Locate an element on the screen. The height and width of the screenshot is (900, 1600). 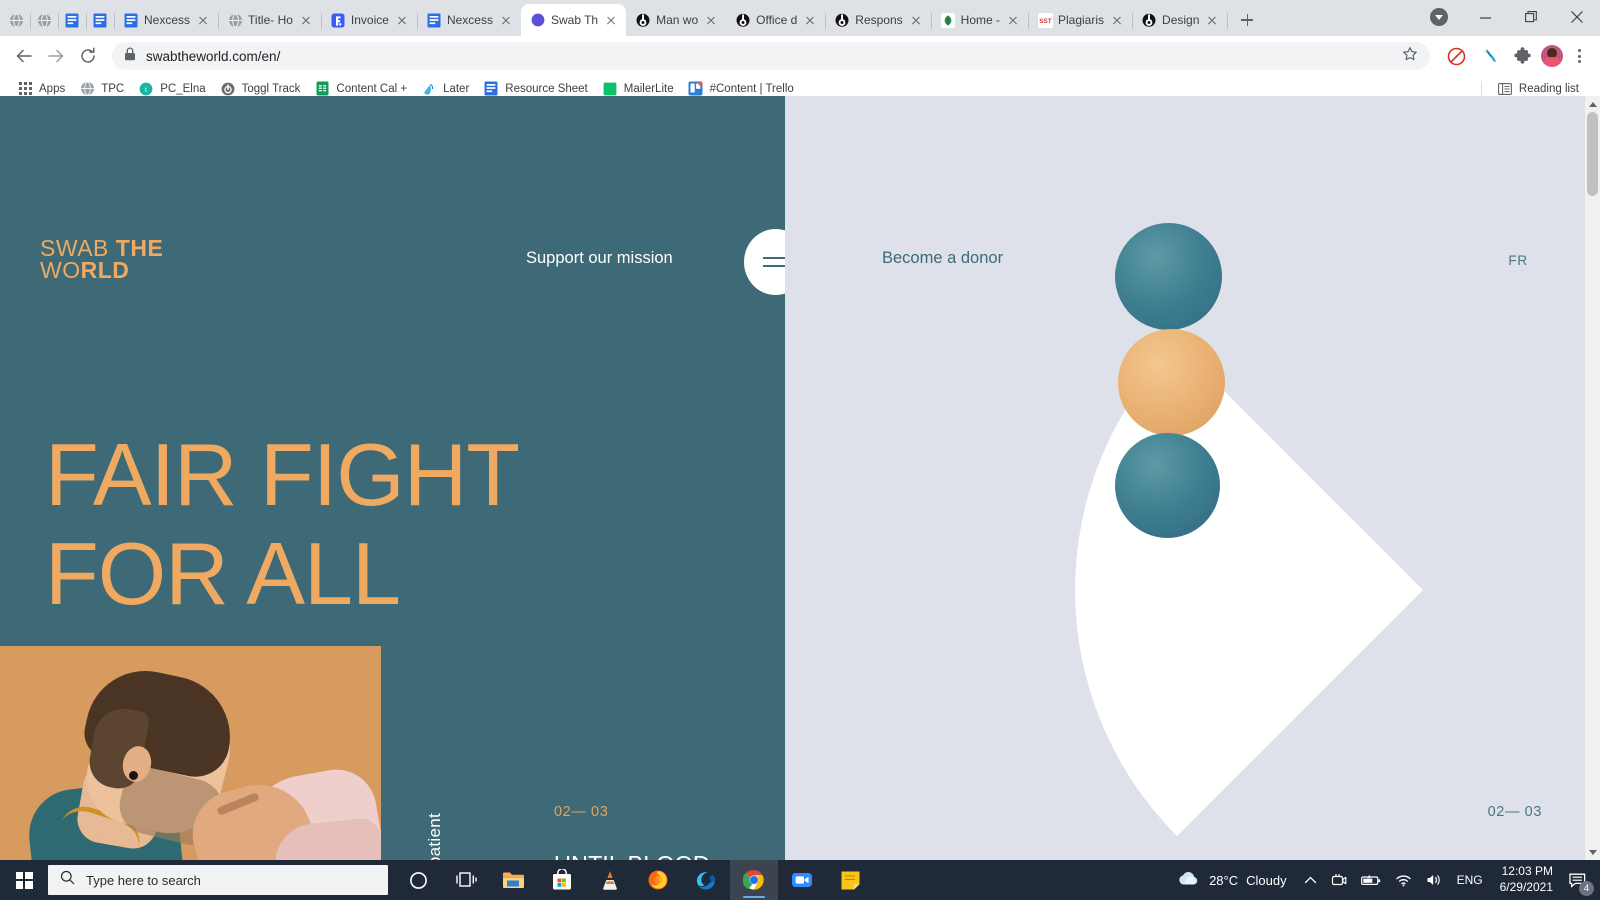
chrome-icon is located at coordinates (754, 880).